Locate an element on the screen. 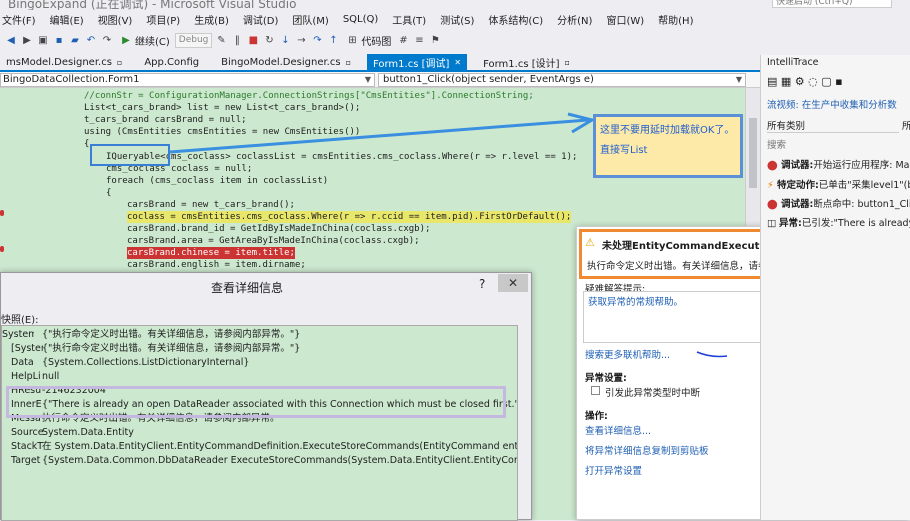 The width and height of the screenshot is (910, 521). break-checkbox is located at coordinates (595, 390).